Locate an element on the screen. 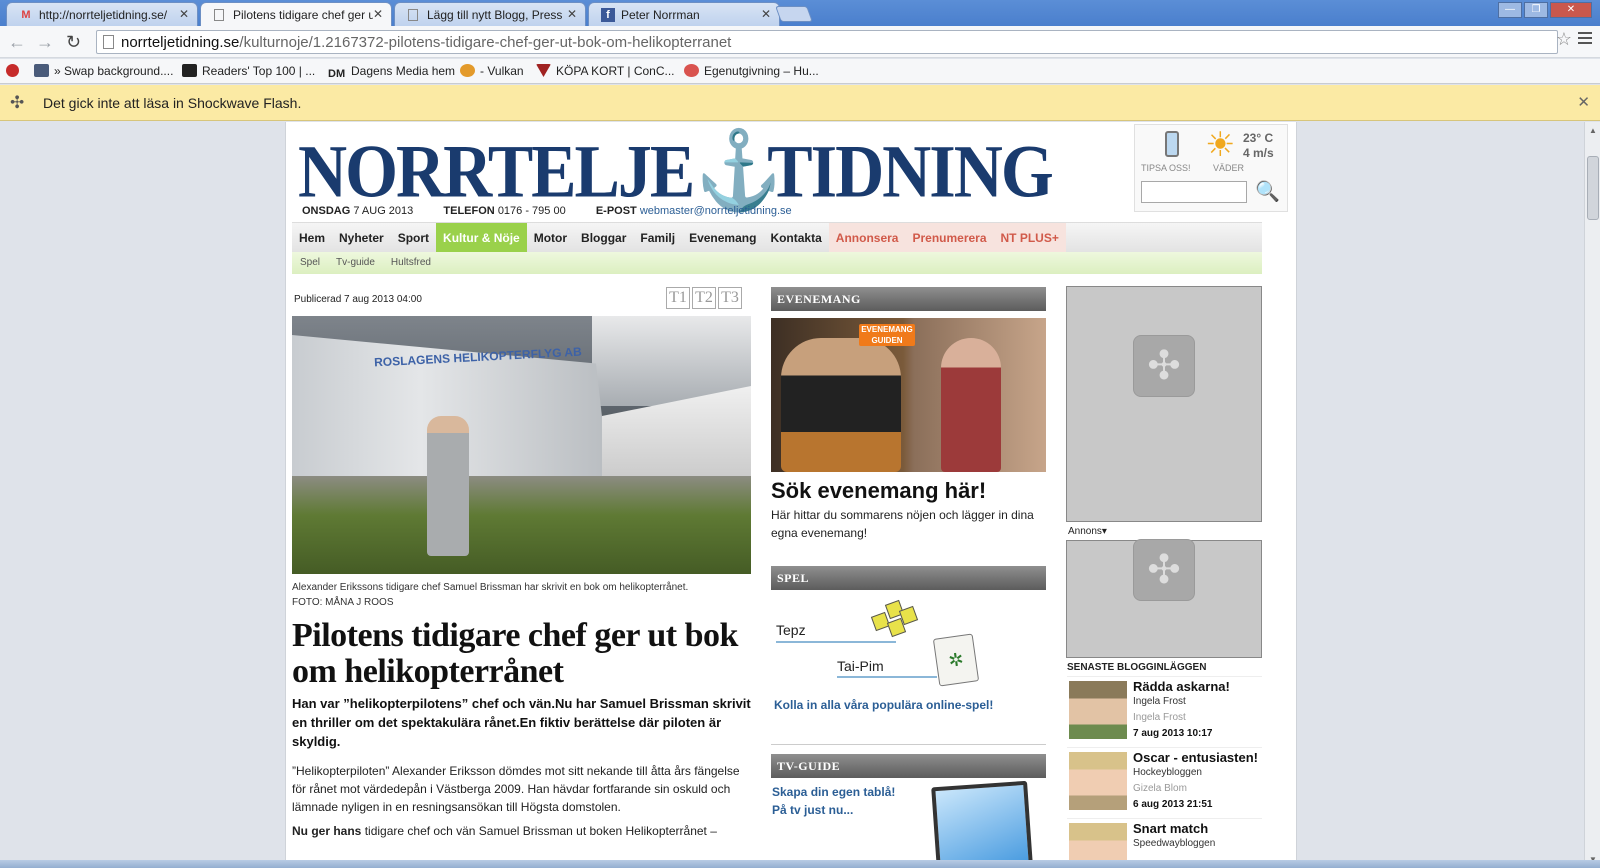 The width and height of the screenshot is (1600, 868). annons-label: Annons▾ is located at coordinates (1087, 531).